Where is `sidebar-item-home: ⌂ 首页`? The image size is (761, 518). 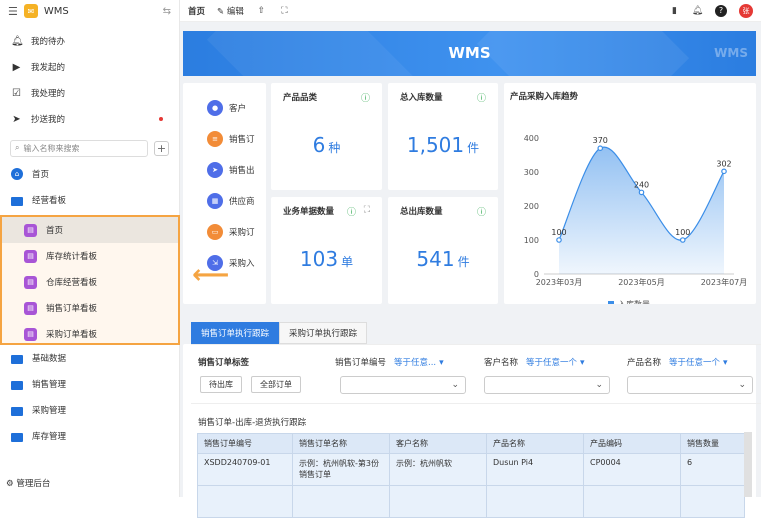
sidebar-item-home: ⌂ 首页 is located at coordinates (89, 174).